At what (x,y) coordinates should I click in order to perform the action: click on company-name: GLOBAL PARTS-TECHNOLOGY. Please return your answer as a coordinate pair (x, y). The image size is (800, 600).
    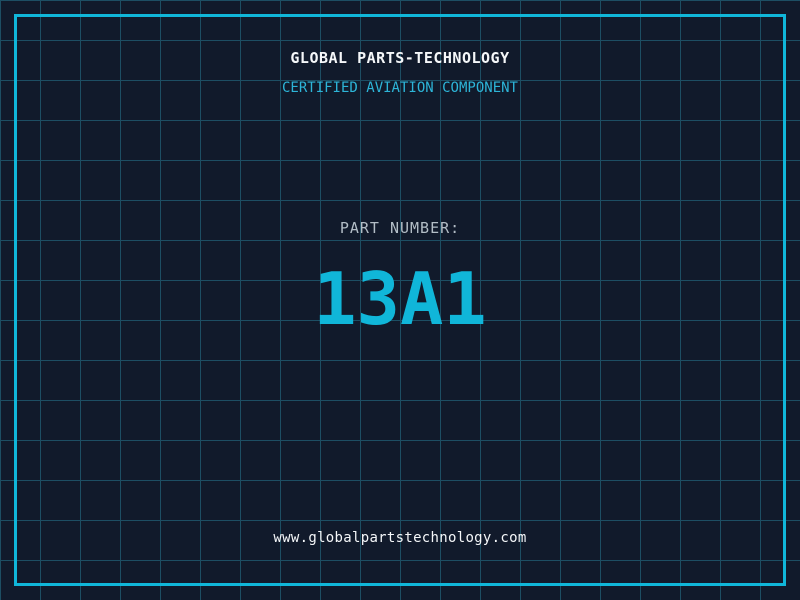
    Looking at the image, I should click on (400, 58).